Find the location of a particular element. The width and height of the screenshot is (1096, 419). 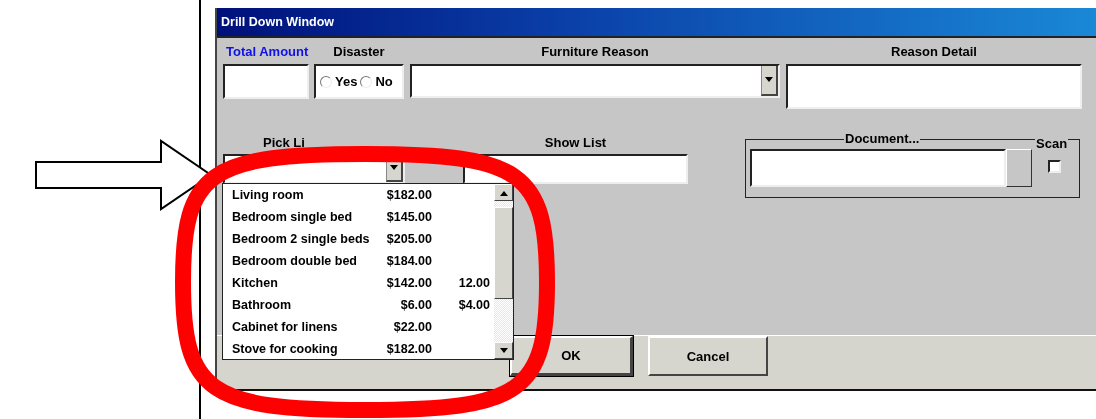

up-arrow-icon is located at coordinates (503, 192).